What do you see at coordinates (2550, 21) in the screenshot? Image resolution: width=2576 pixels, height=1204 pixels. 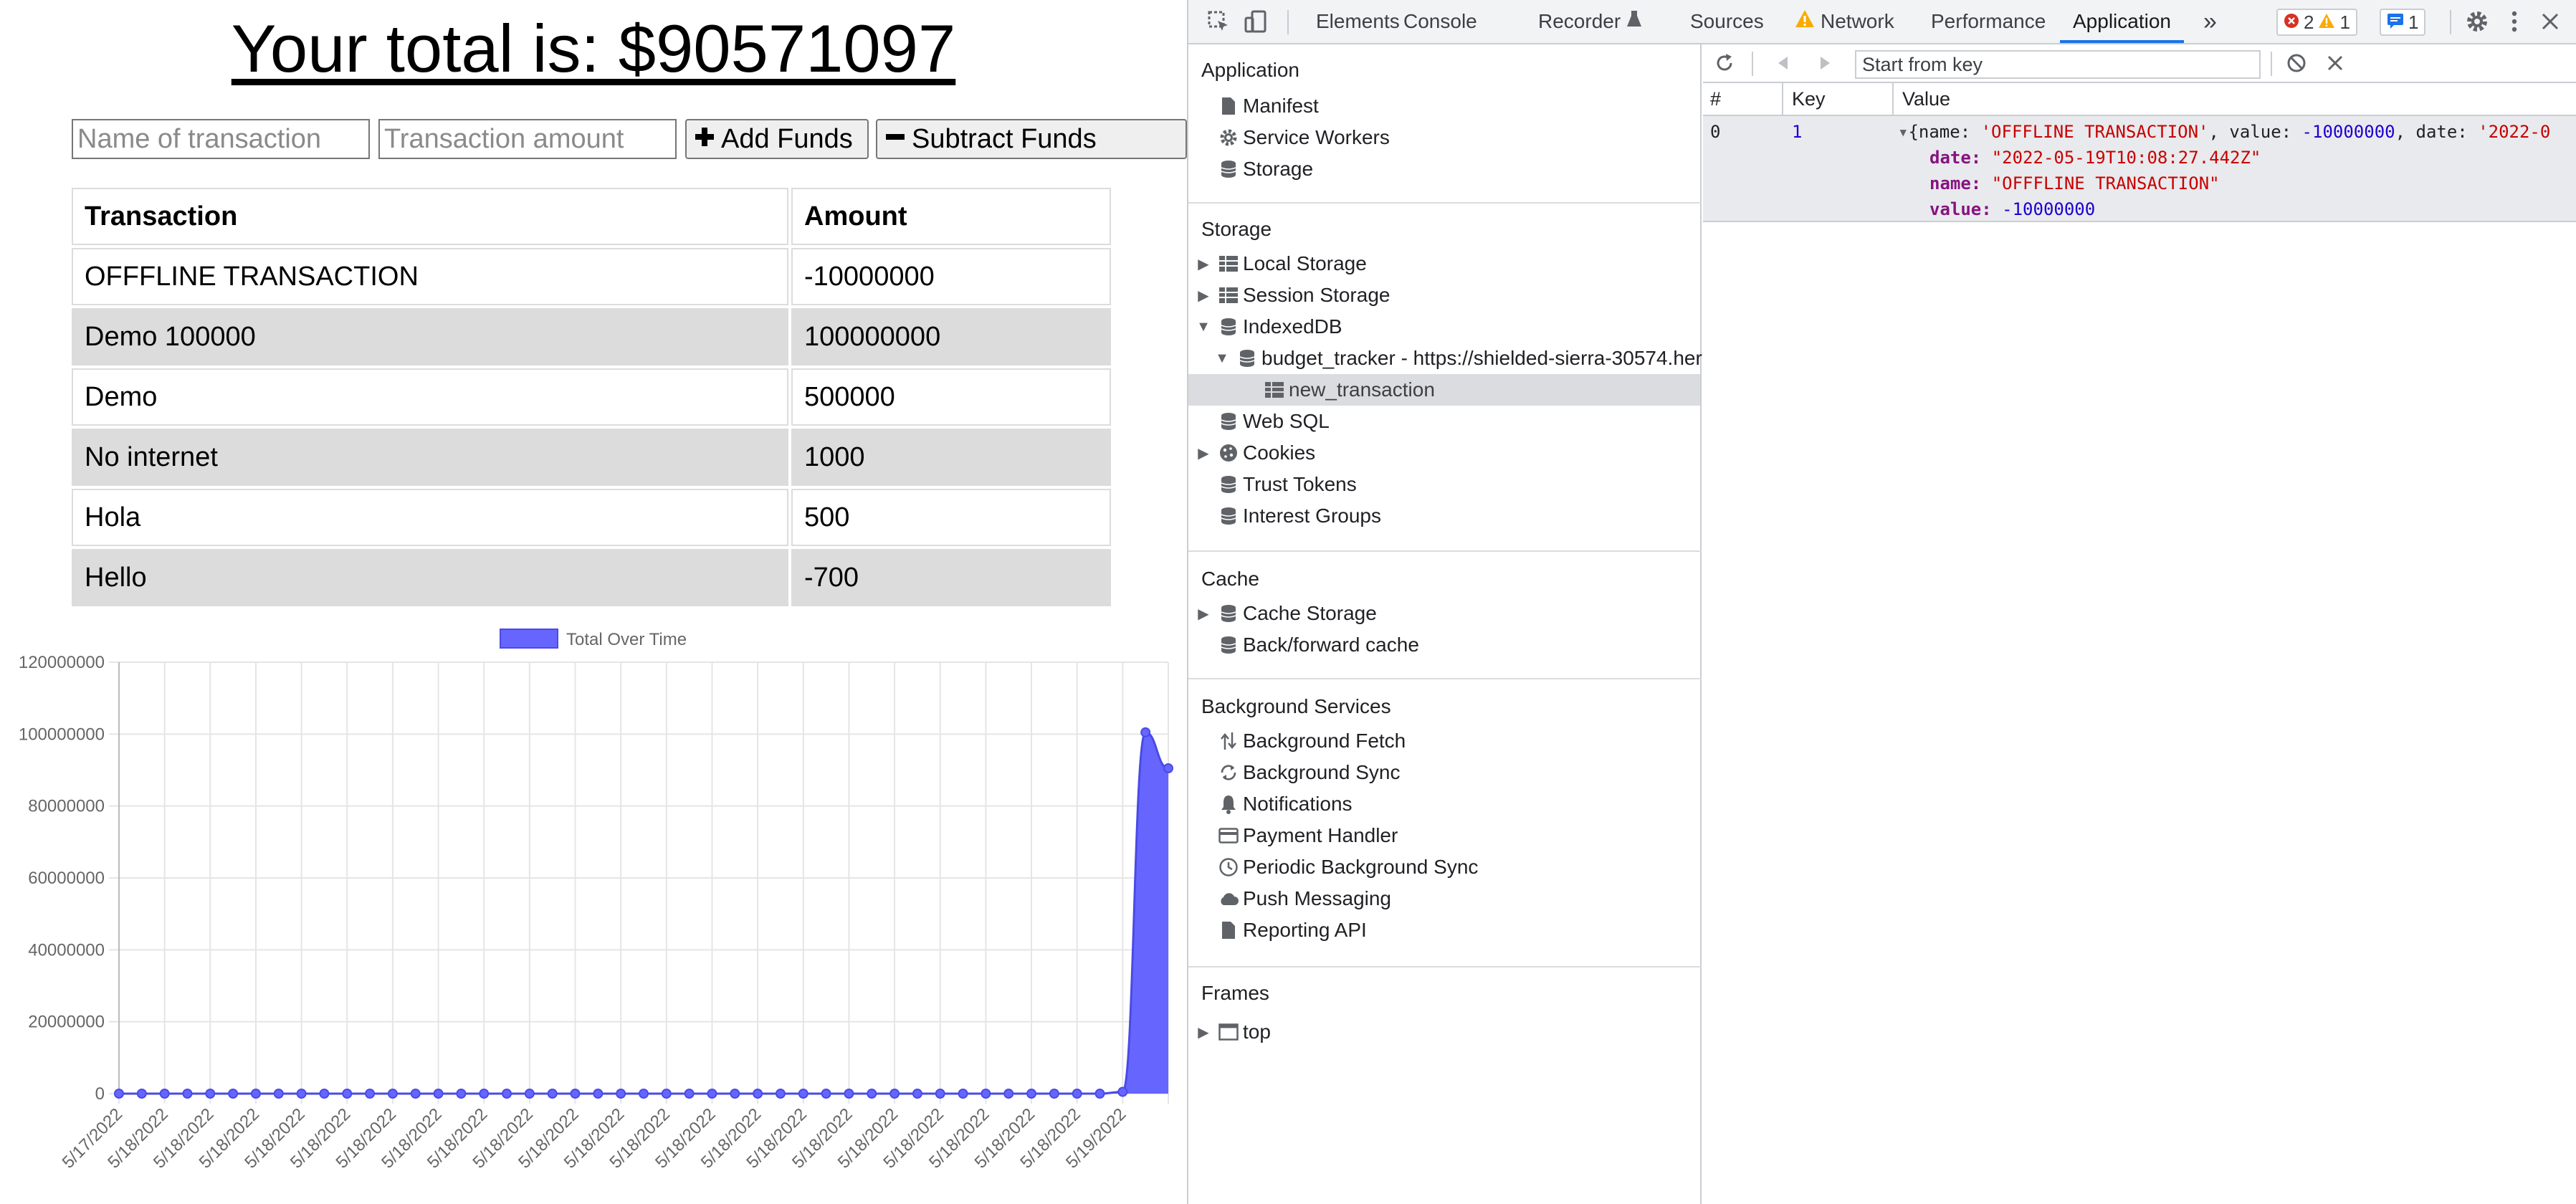 I see `close-devtools-icon` at bounding box center [2550, 21].